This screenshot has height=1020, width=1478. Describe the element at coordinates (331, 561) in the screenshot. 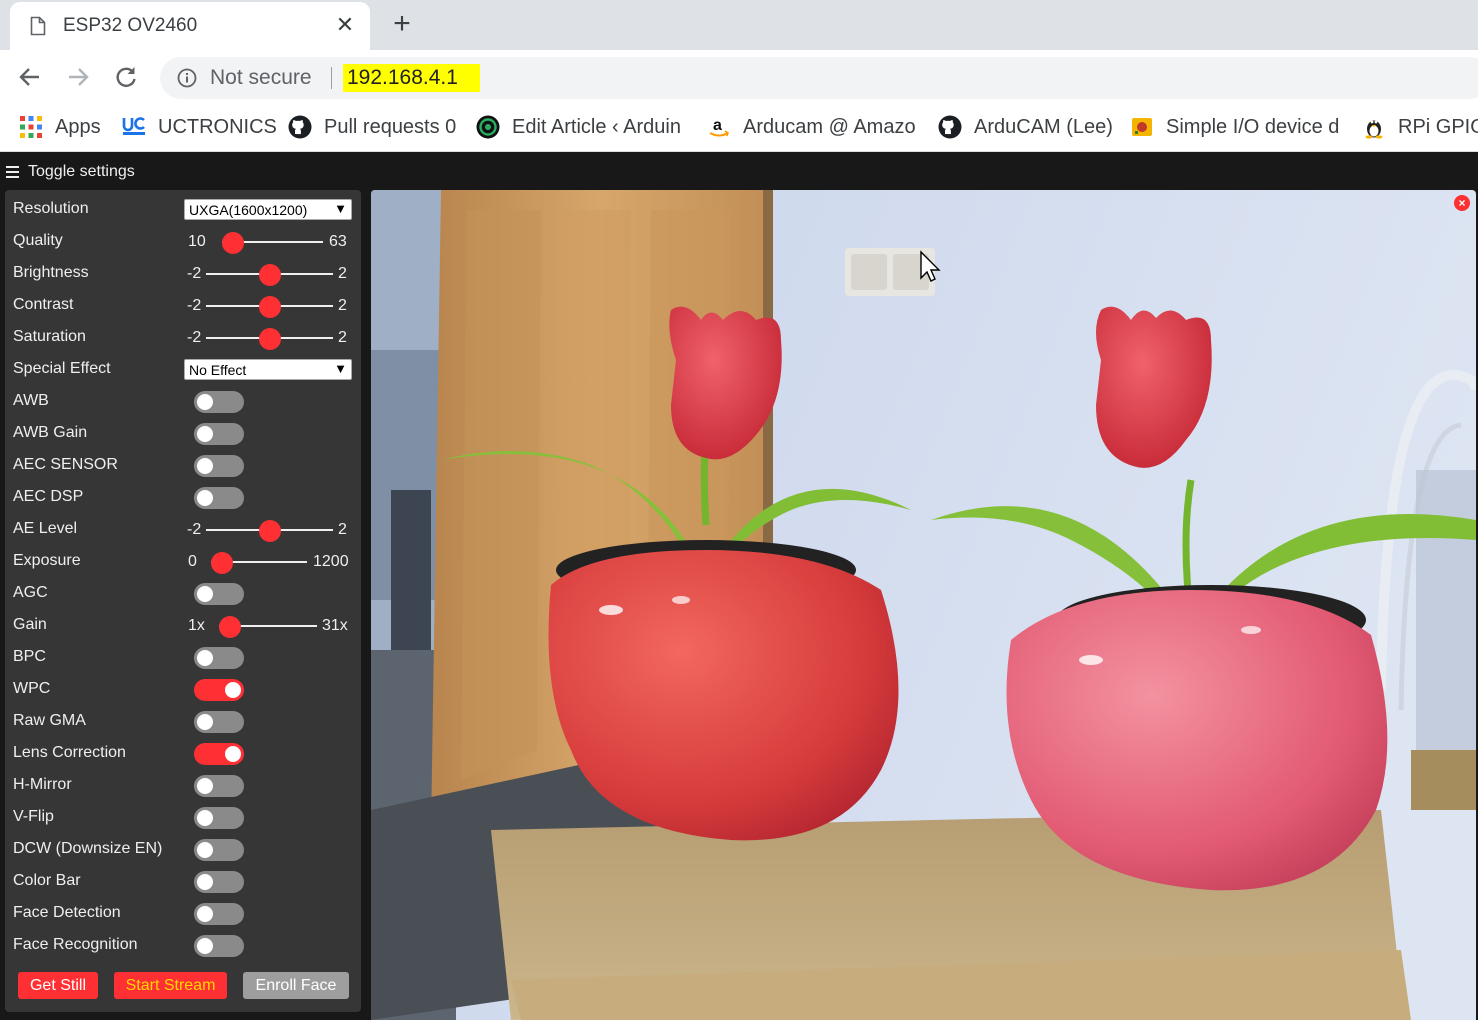

I see `range-max-label: 1200` at that location.